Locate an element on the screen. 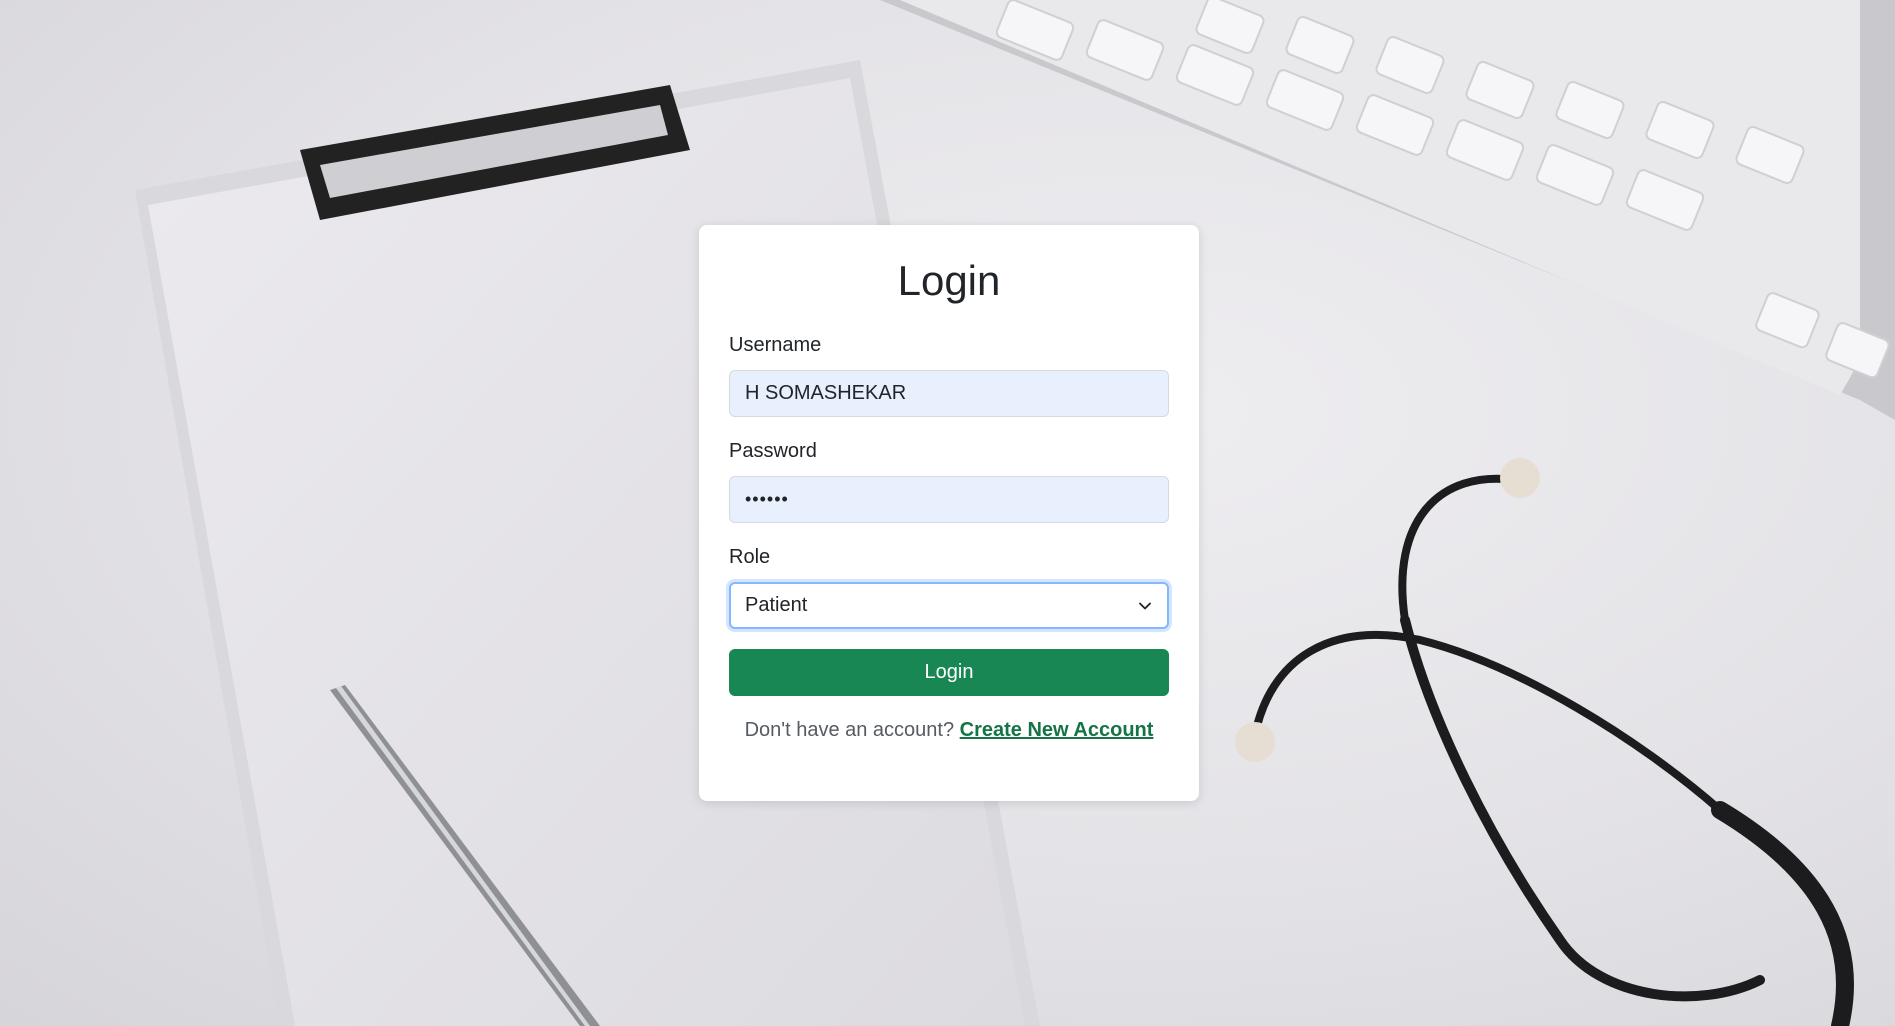 The image size is (1895, 1026). password-input: •••••• is located at coordinates (949, 499).